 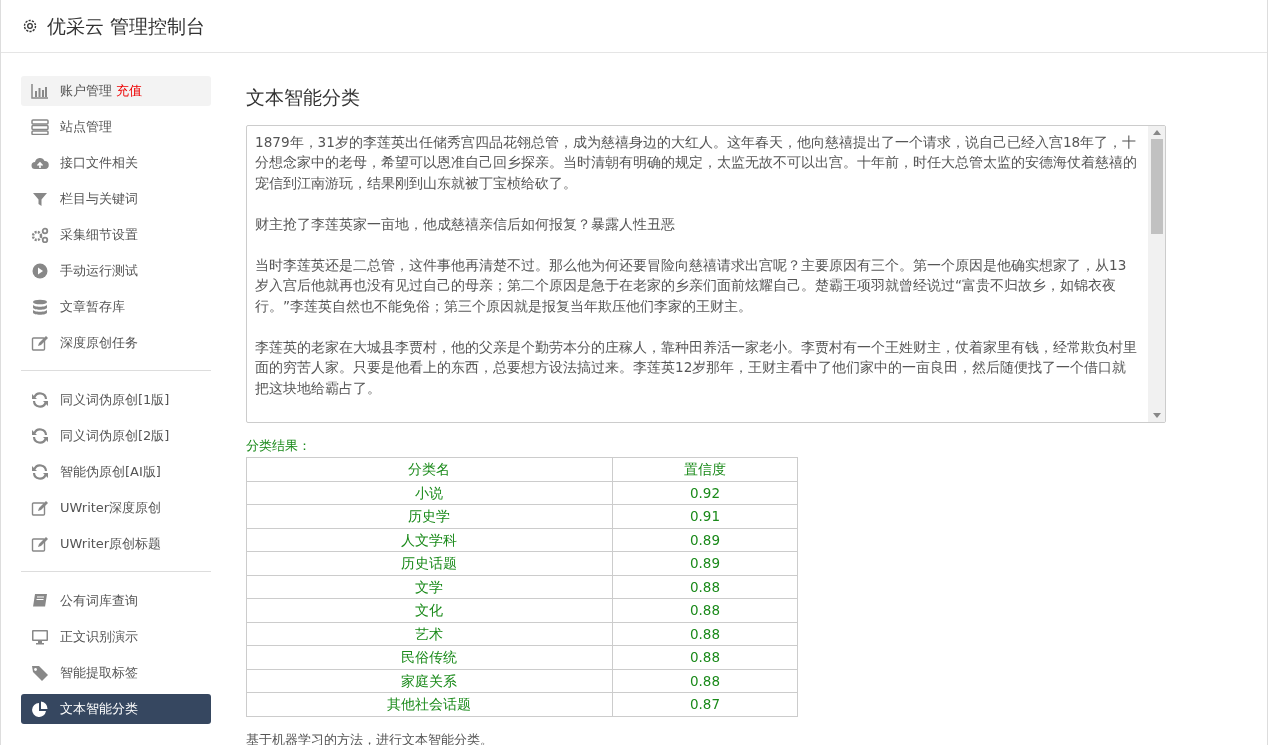 What do you see at coordinates (429, 516) in the screenshot?
I see `table-cell: 历史学` at bounding box center [429, 516].